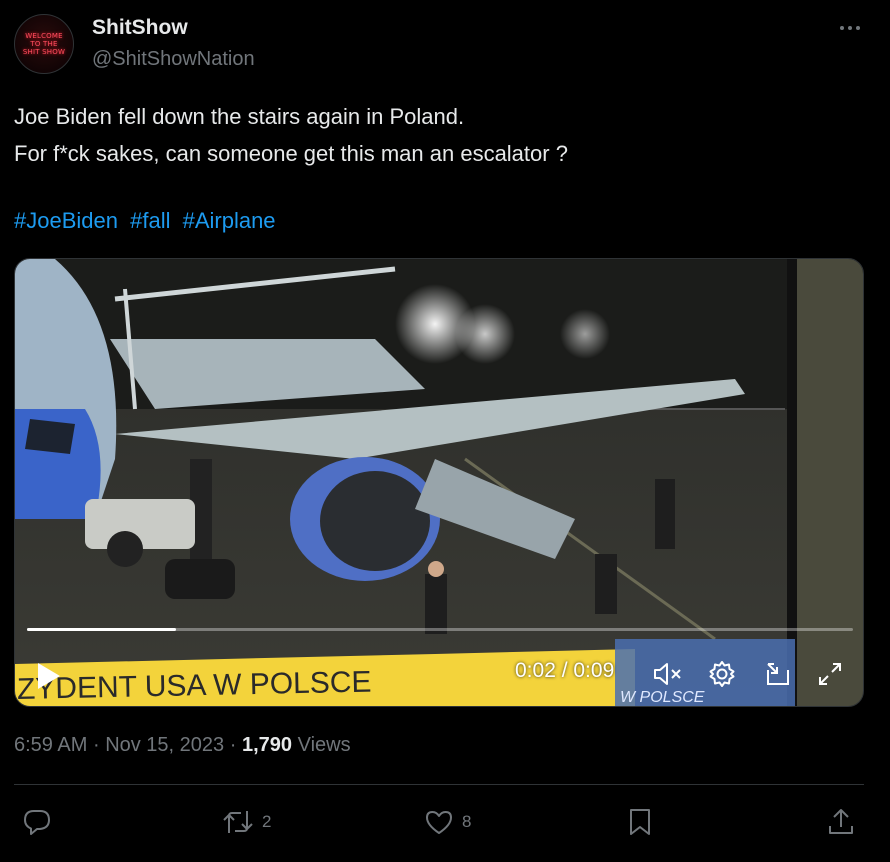 The image size is (890, 862). What do you see at coordinates (467, 821) in the screenshot?
I see `like-count: 8` at bounding box center [467, 821].